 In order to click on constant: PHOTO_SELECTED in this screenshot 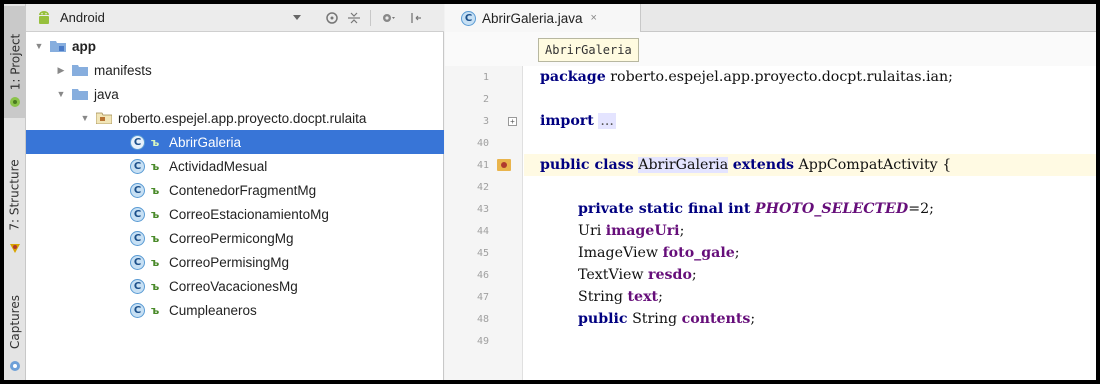, I will do `click(831, 209)`.